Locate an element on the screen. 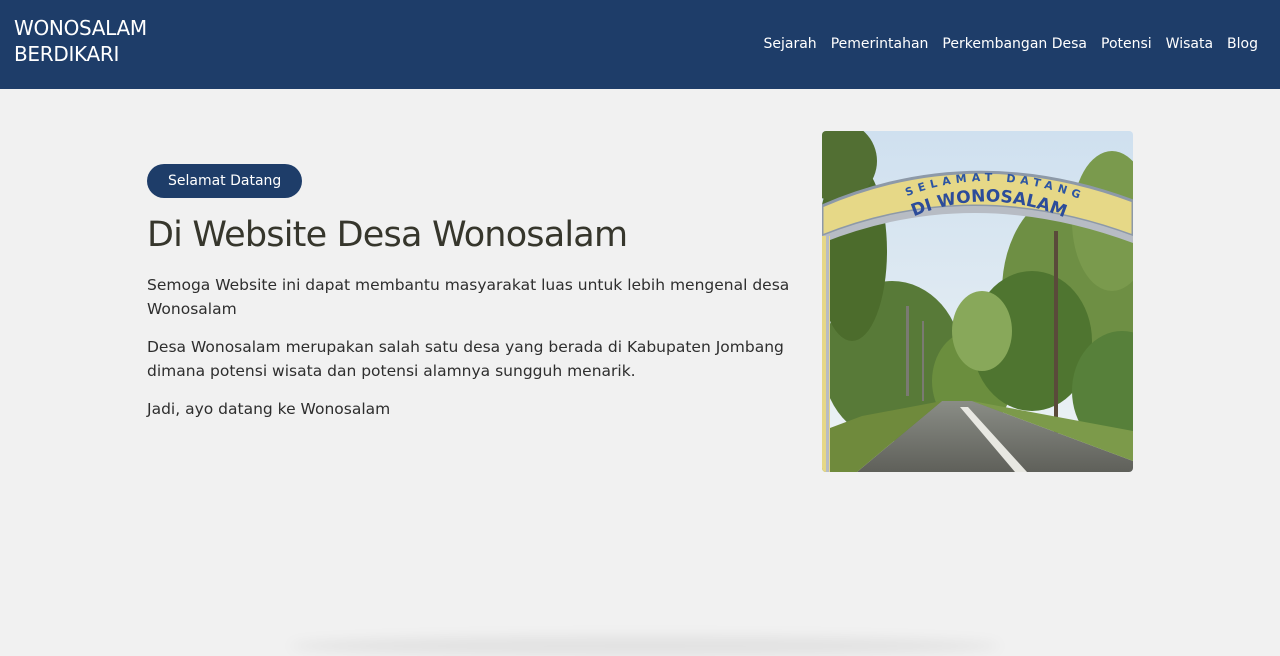  hero-photo-wonosalam-gate: SELAMAT DATANG DI WONOSALAM is located at coordinates (977, 301).